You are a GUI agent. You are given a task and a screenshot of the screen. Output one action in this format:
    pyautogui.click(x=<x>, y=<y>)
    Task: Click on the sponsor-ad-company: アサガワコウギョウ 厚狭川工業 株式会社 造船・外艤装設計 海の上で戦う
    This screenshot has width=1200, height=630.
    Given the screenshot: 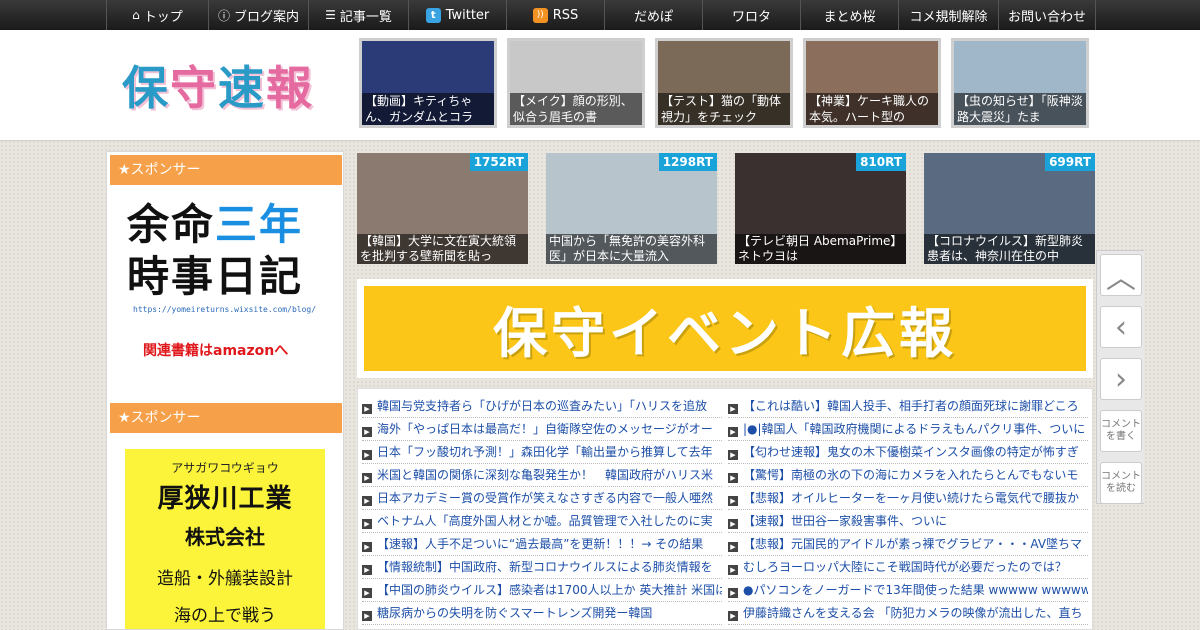 What is the action you would take?
    pyautogui.click(x=225, y=539)
    